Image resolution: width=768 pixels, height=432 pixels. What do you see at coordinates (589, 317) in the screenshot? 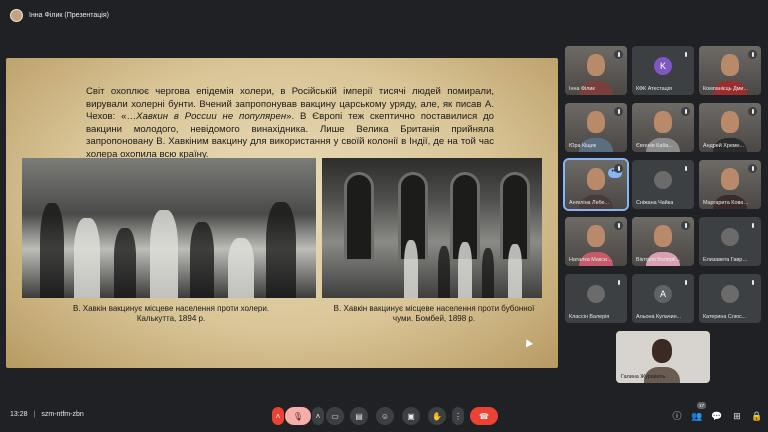
I see `participant-name: Классін Валерія` at bounding box center [589, 317].